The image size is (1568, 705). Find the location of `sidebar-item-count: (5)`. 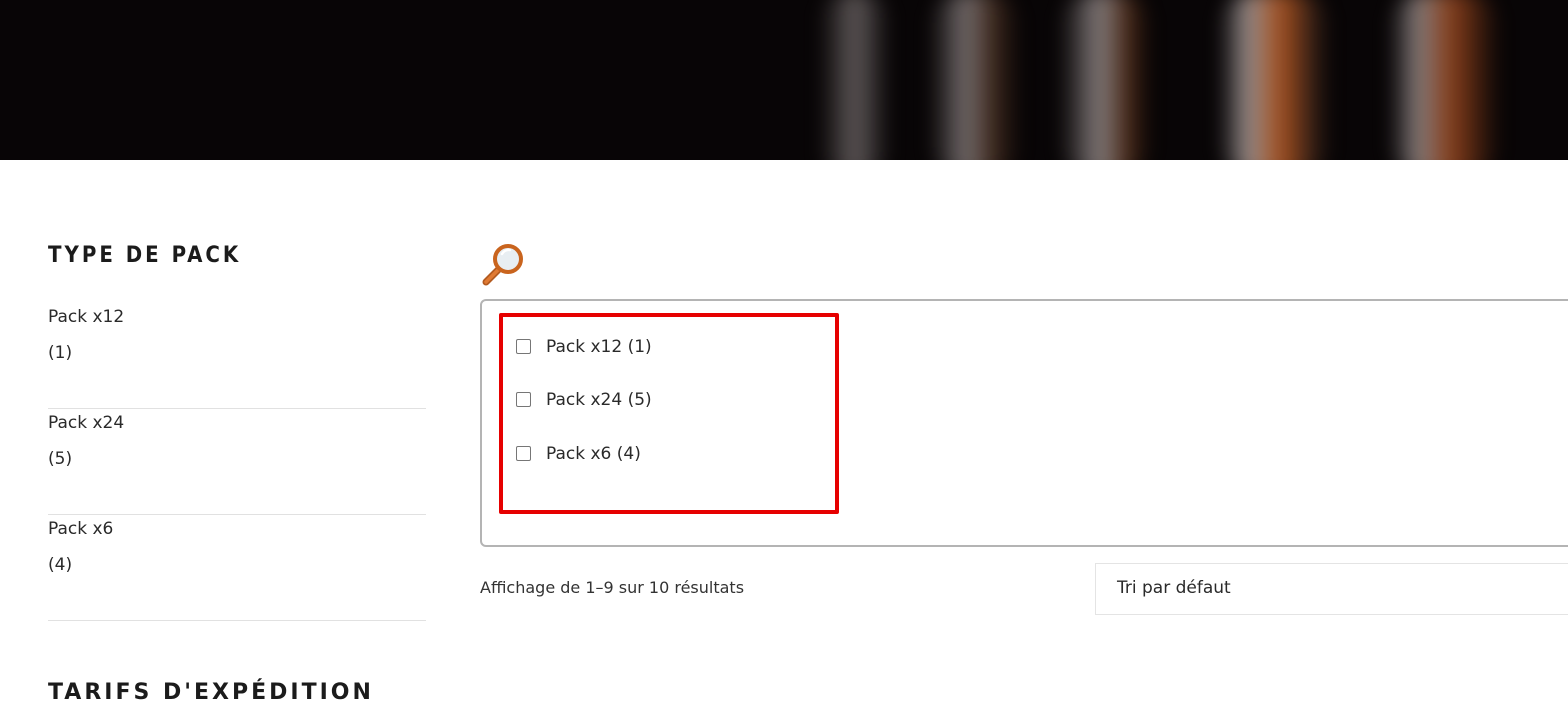

sidebar-item-count: (5) is located at coordinates (60, 459).